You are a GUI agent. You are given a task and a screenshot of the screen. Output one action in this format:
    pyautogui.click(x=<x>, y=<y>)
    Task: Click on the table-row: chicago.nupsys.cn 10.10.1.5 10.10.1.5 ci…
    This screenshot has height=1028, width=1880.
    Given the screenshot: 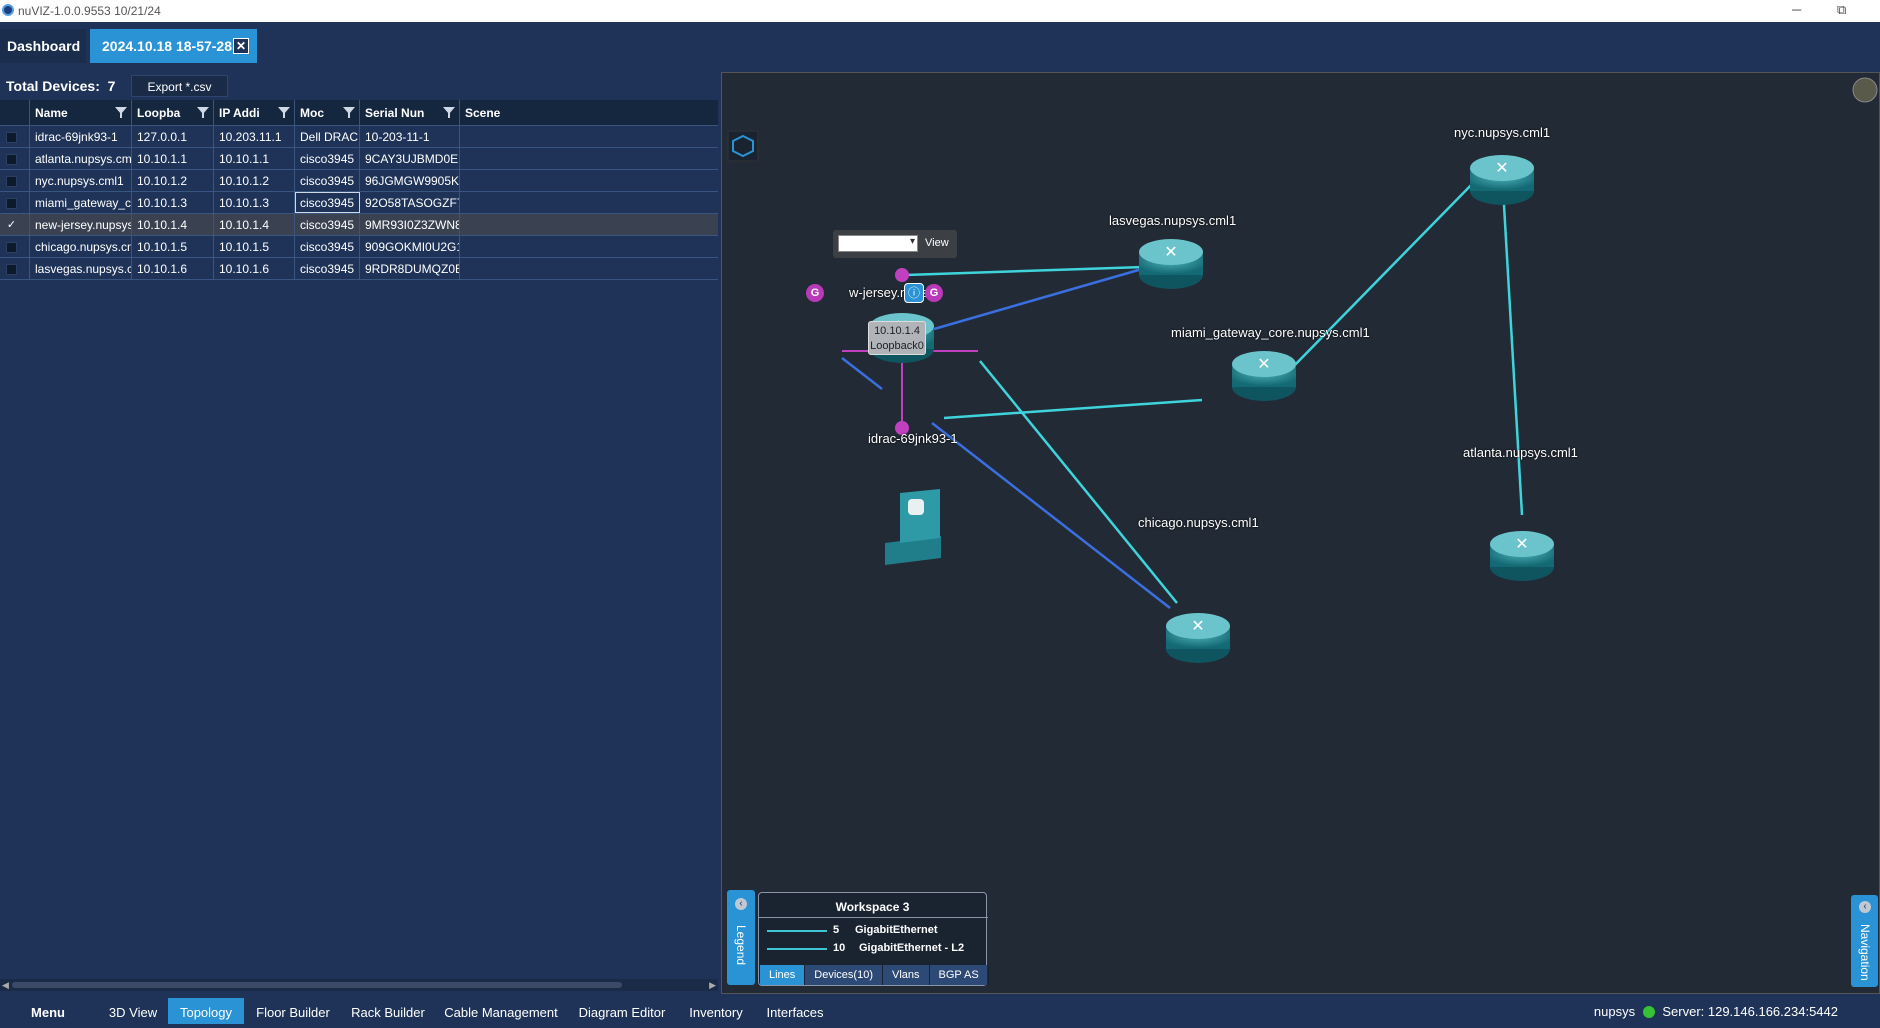 What is the action you would take?
    pyautogui.click(x=359, y=247)
    